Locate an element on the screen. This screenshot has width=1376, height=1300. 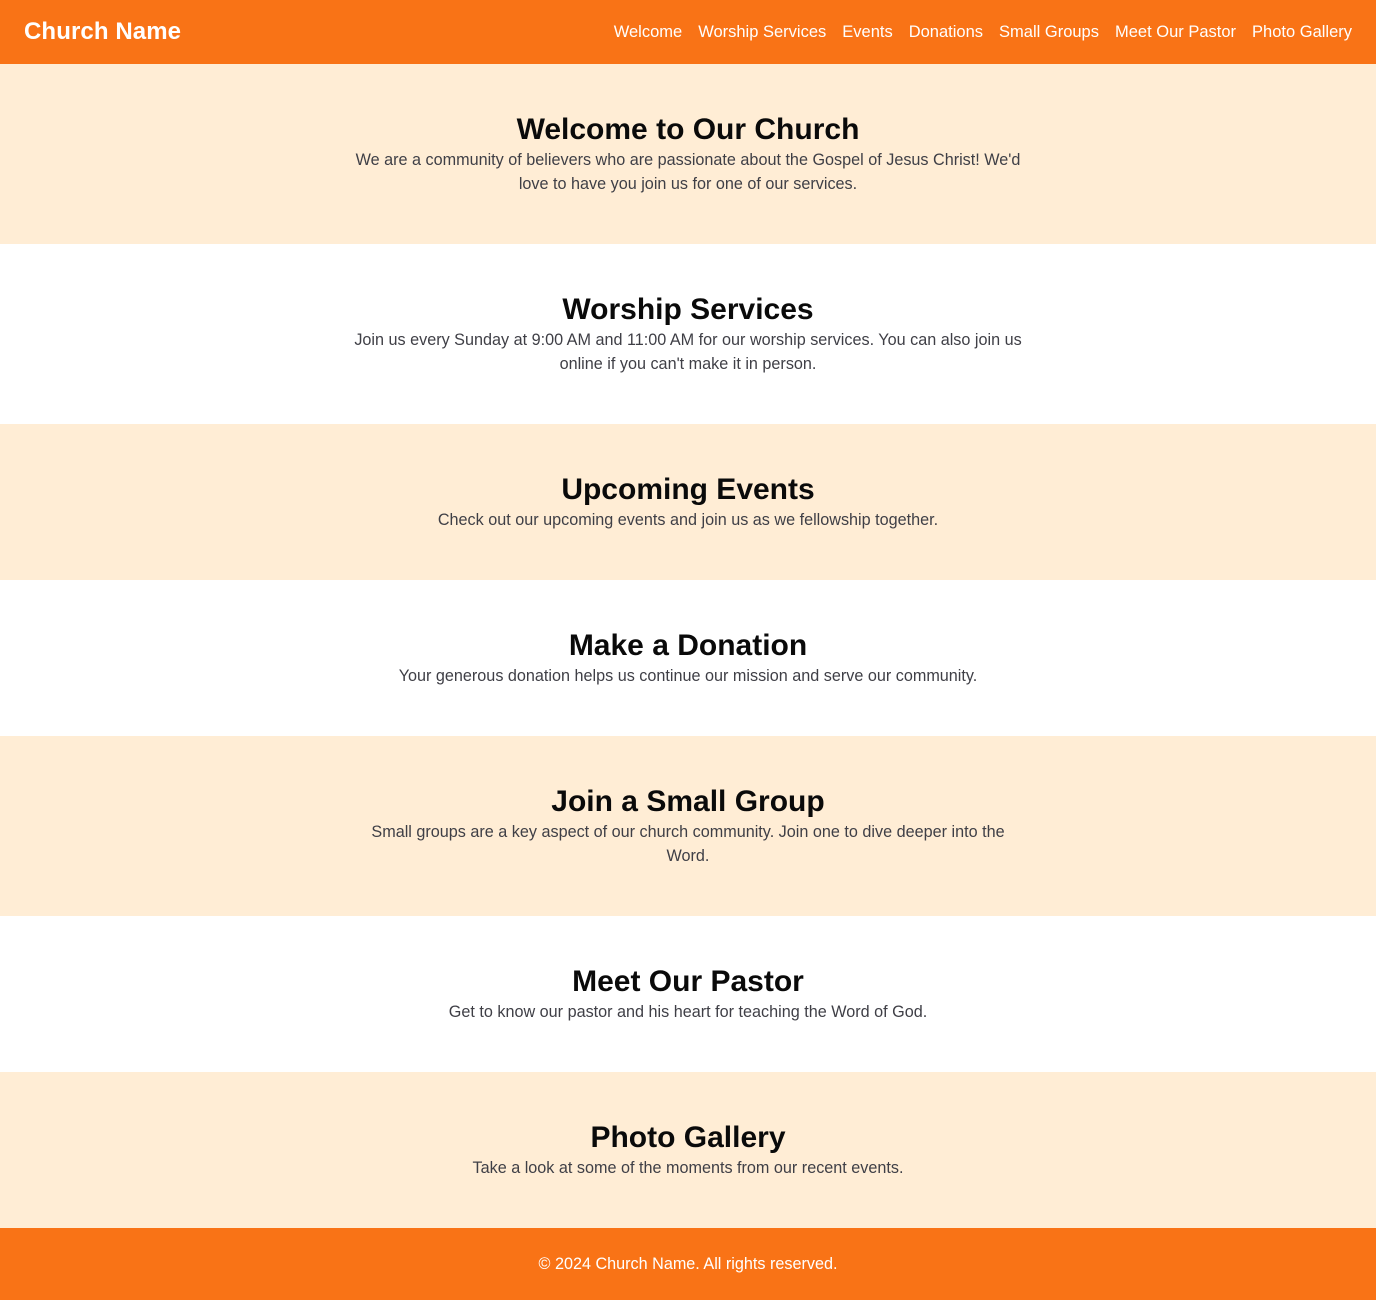
section-title: Upcoming Events is located at coordinates (688, 489).